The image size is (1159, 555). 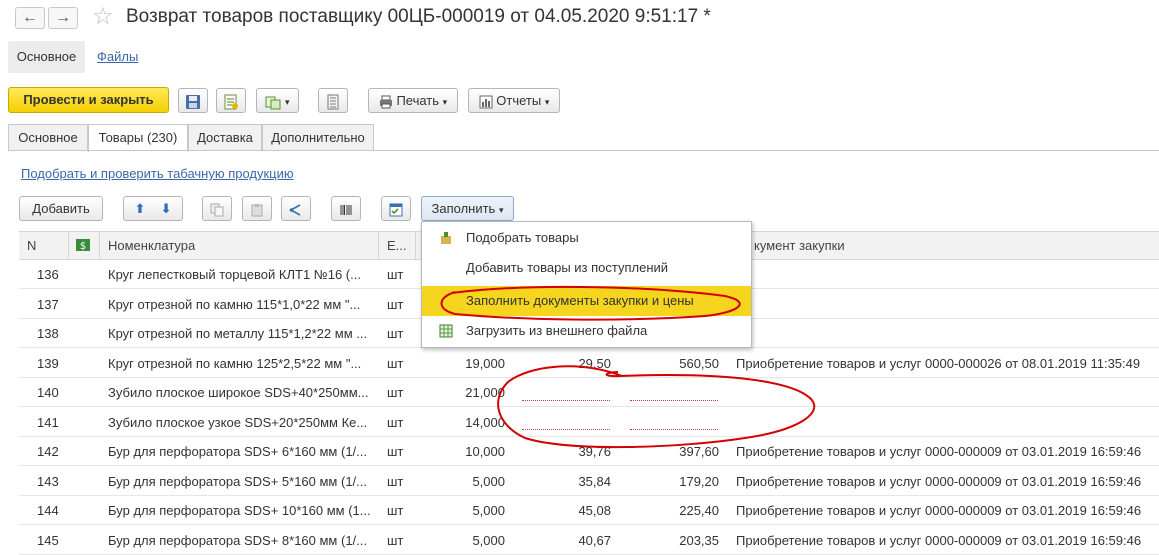 What do you see at coordinates (318, 137) in the screenshot?
I see `tab-additional: Дополнительно` at bounding box center [318, 137].